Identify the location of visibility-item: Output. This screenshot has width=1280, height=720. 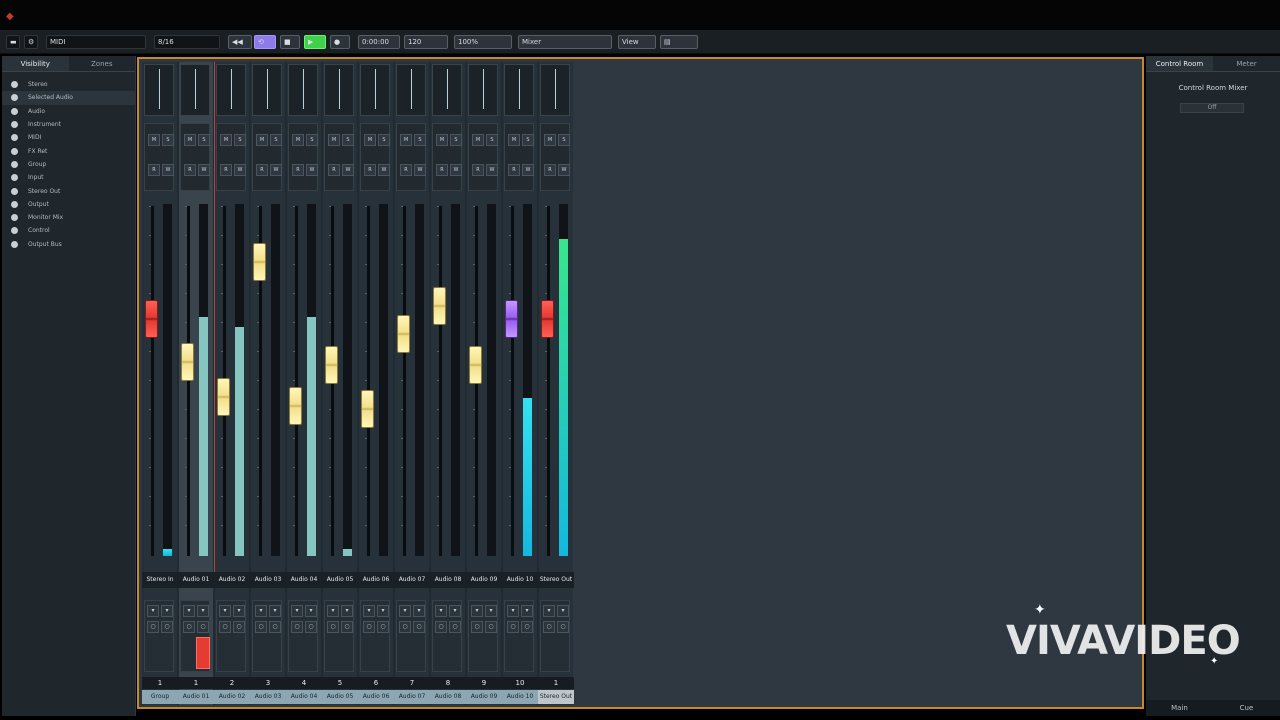
(68, 204).